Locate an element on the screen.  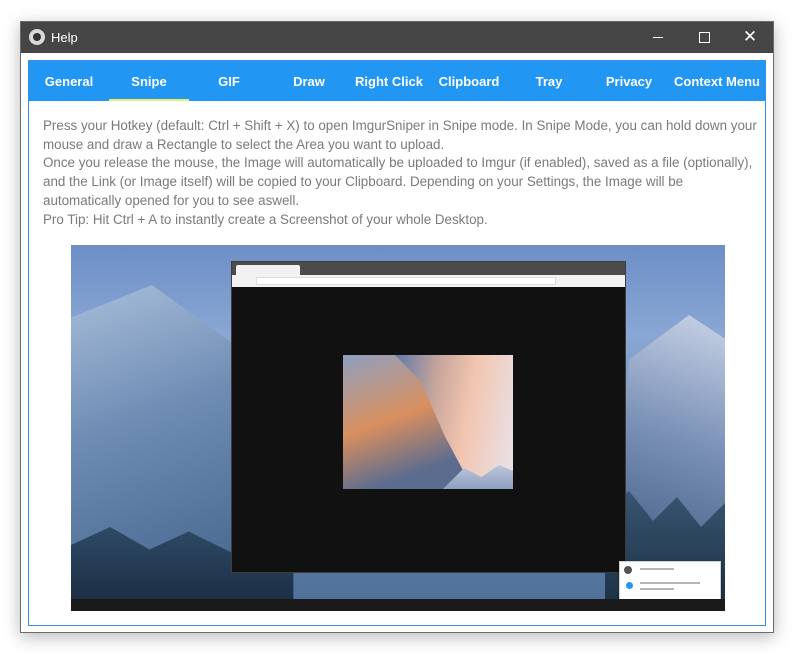
minimize-icon is located at coordinates (658, 37).